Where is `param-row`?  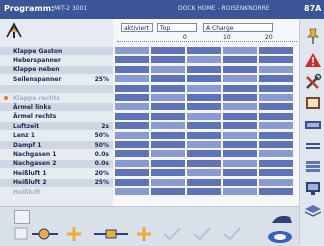 param-row is located at coordinates (56, 88).